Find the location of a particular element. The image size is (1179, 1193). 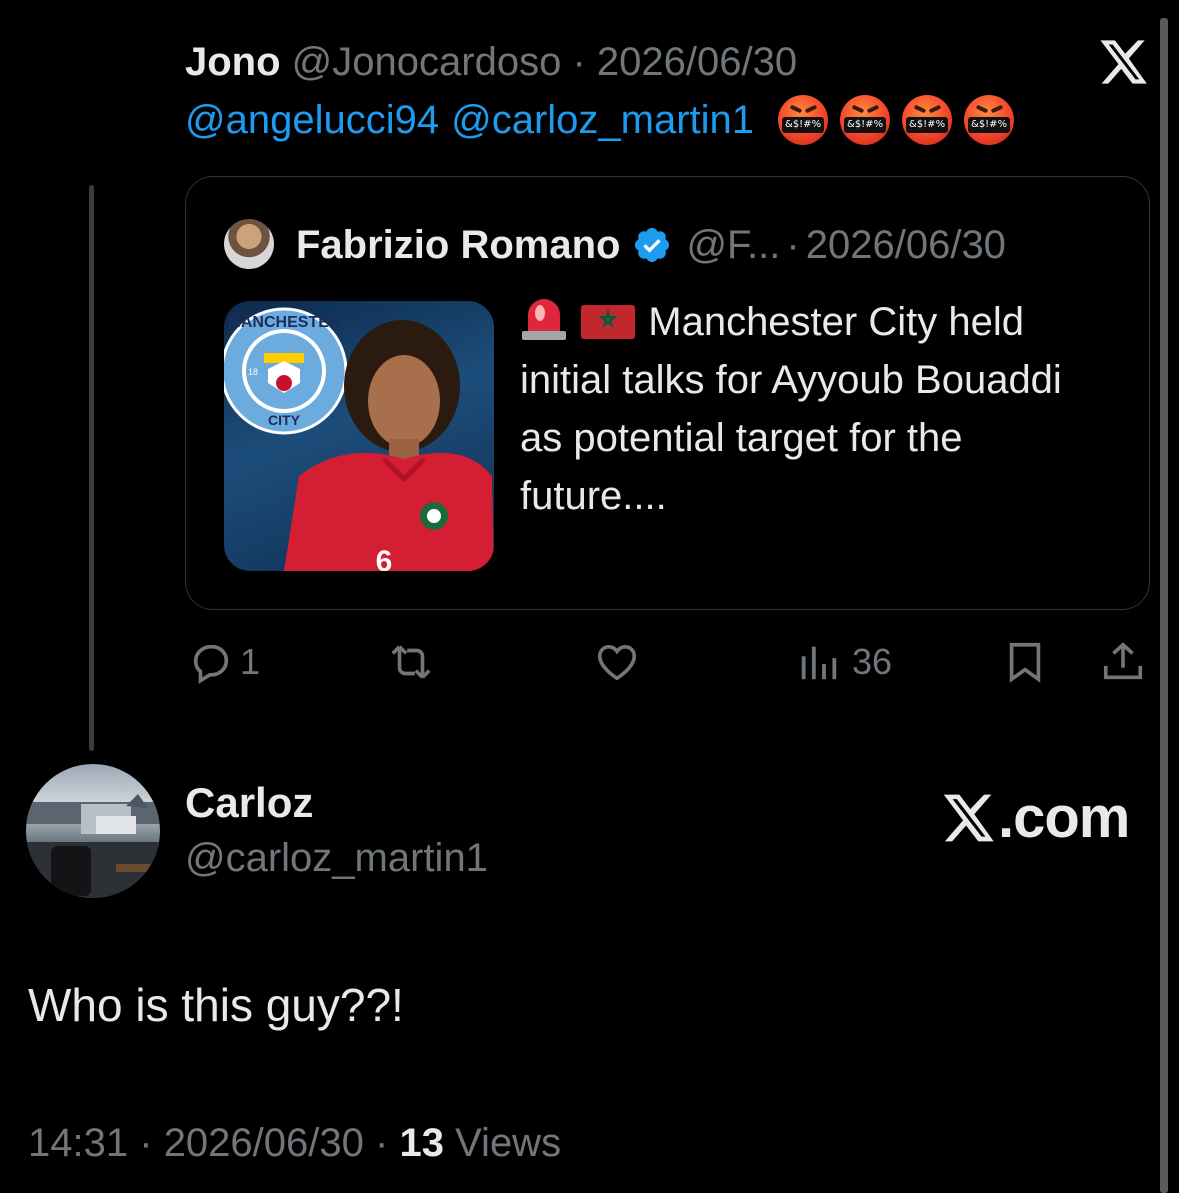

comment-icon is located at coordinates (211, 664).